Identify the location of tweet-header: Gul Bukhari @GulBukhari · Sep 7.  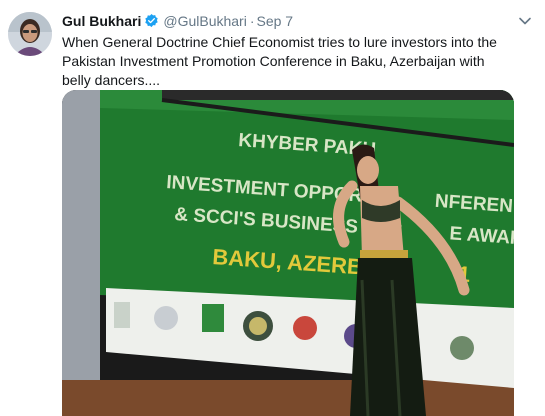
(298, 21).